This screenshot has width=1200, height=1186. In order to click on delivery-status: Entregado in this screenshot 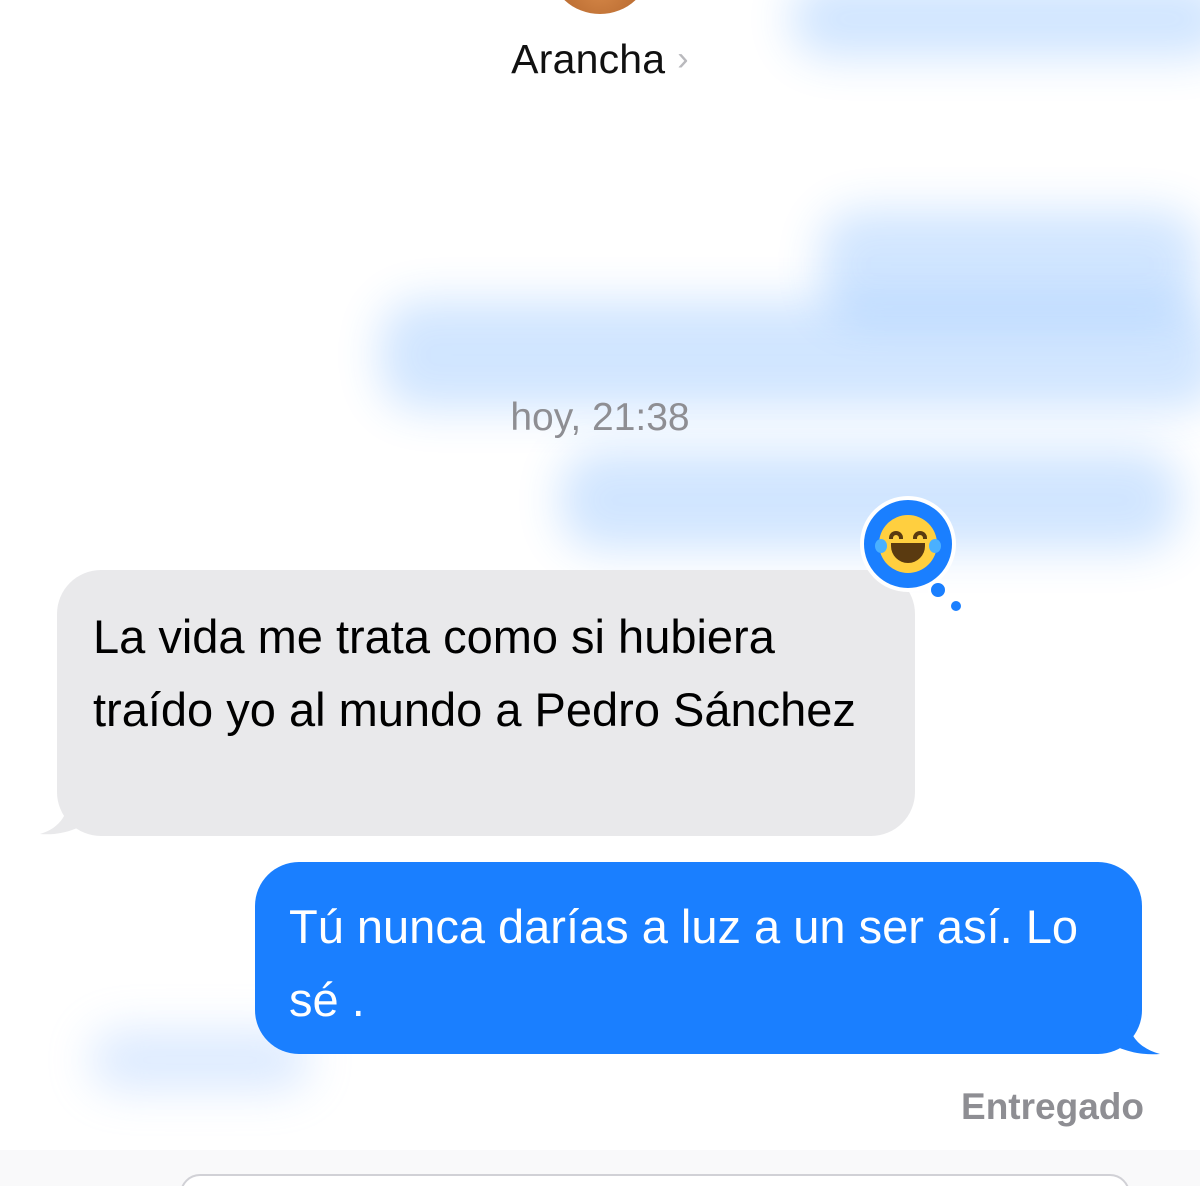, I will do `click(1052, 1106)`.